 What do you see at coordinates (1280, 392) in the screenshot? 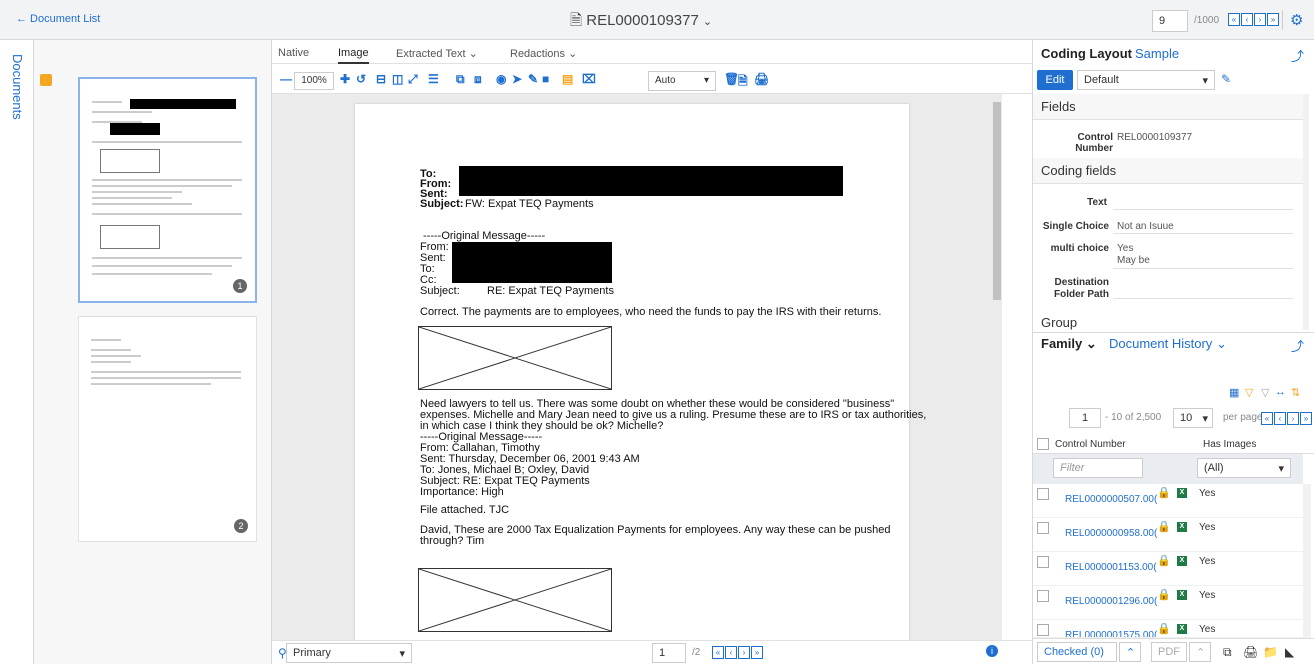
I see `fit-columns-icon: ↔` at bounding box center [1280, 392].